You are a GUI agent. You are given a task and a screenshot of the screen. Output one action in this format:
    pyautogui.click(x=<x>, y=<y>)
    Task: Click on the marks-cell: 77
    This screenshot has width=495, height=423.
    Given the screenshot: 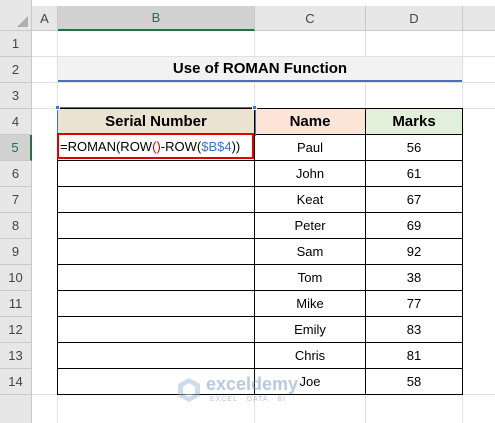 What is the action you would take?
    pyautogui.click(x=414, y=304)
    